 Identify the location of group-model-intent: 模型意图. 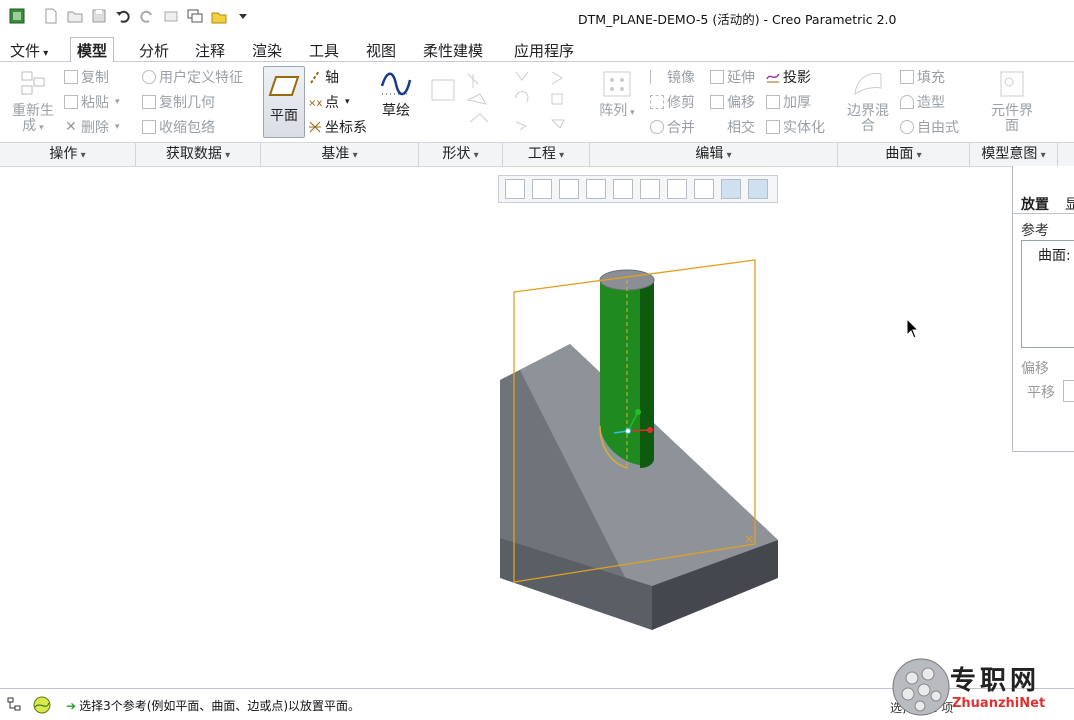
(1014, 155).